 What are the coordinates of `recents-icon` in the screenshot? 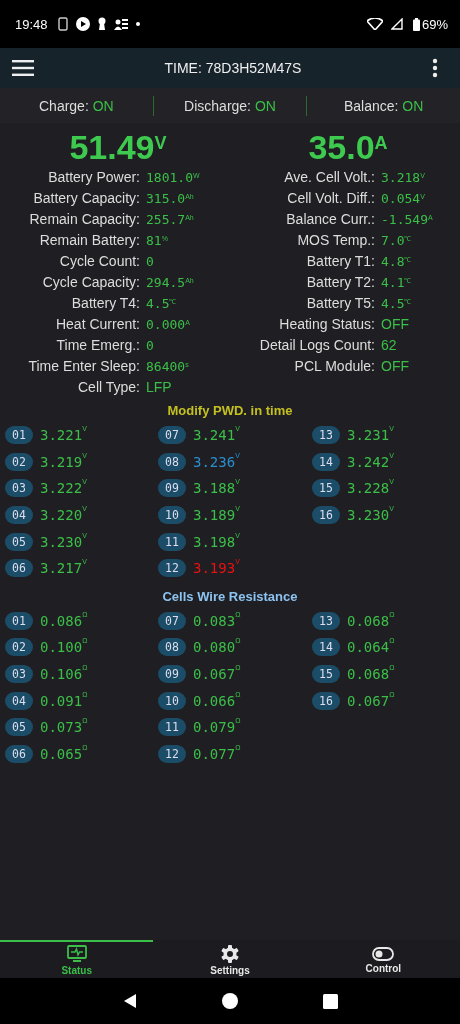 It's located at (330, 1001).